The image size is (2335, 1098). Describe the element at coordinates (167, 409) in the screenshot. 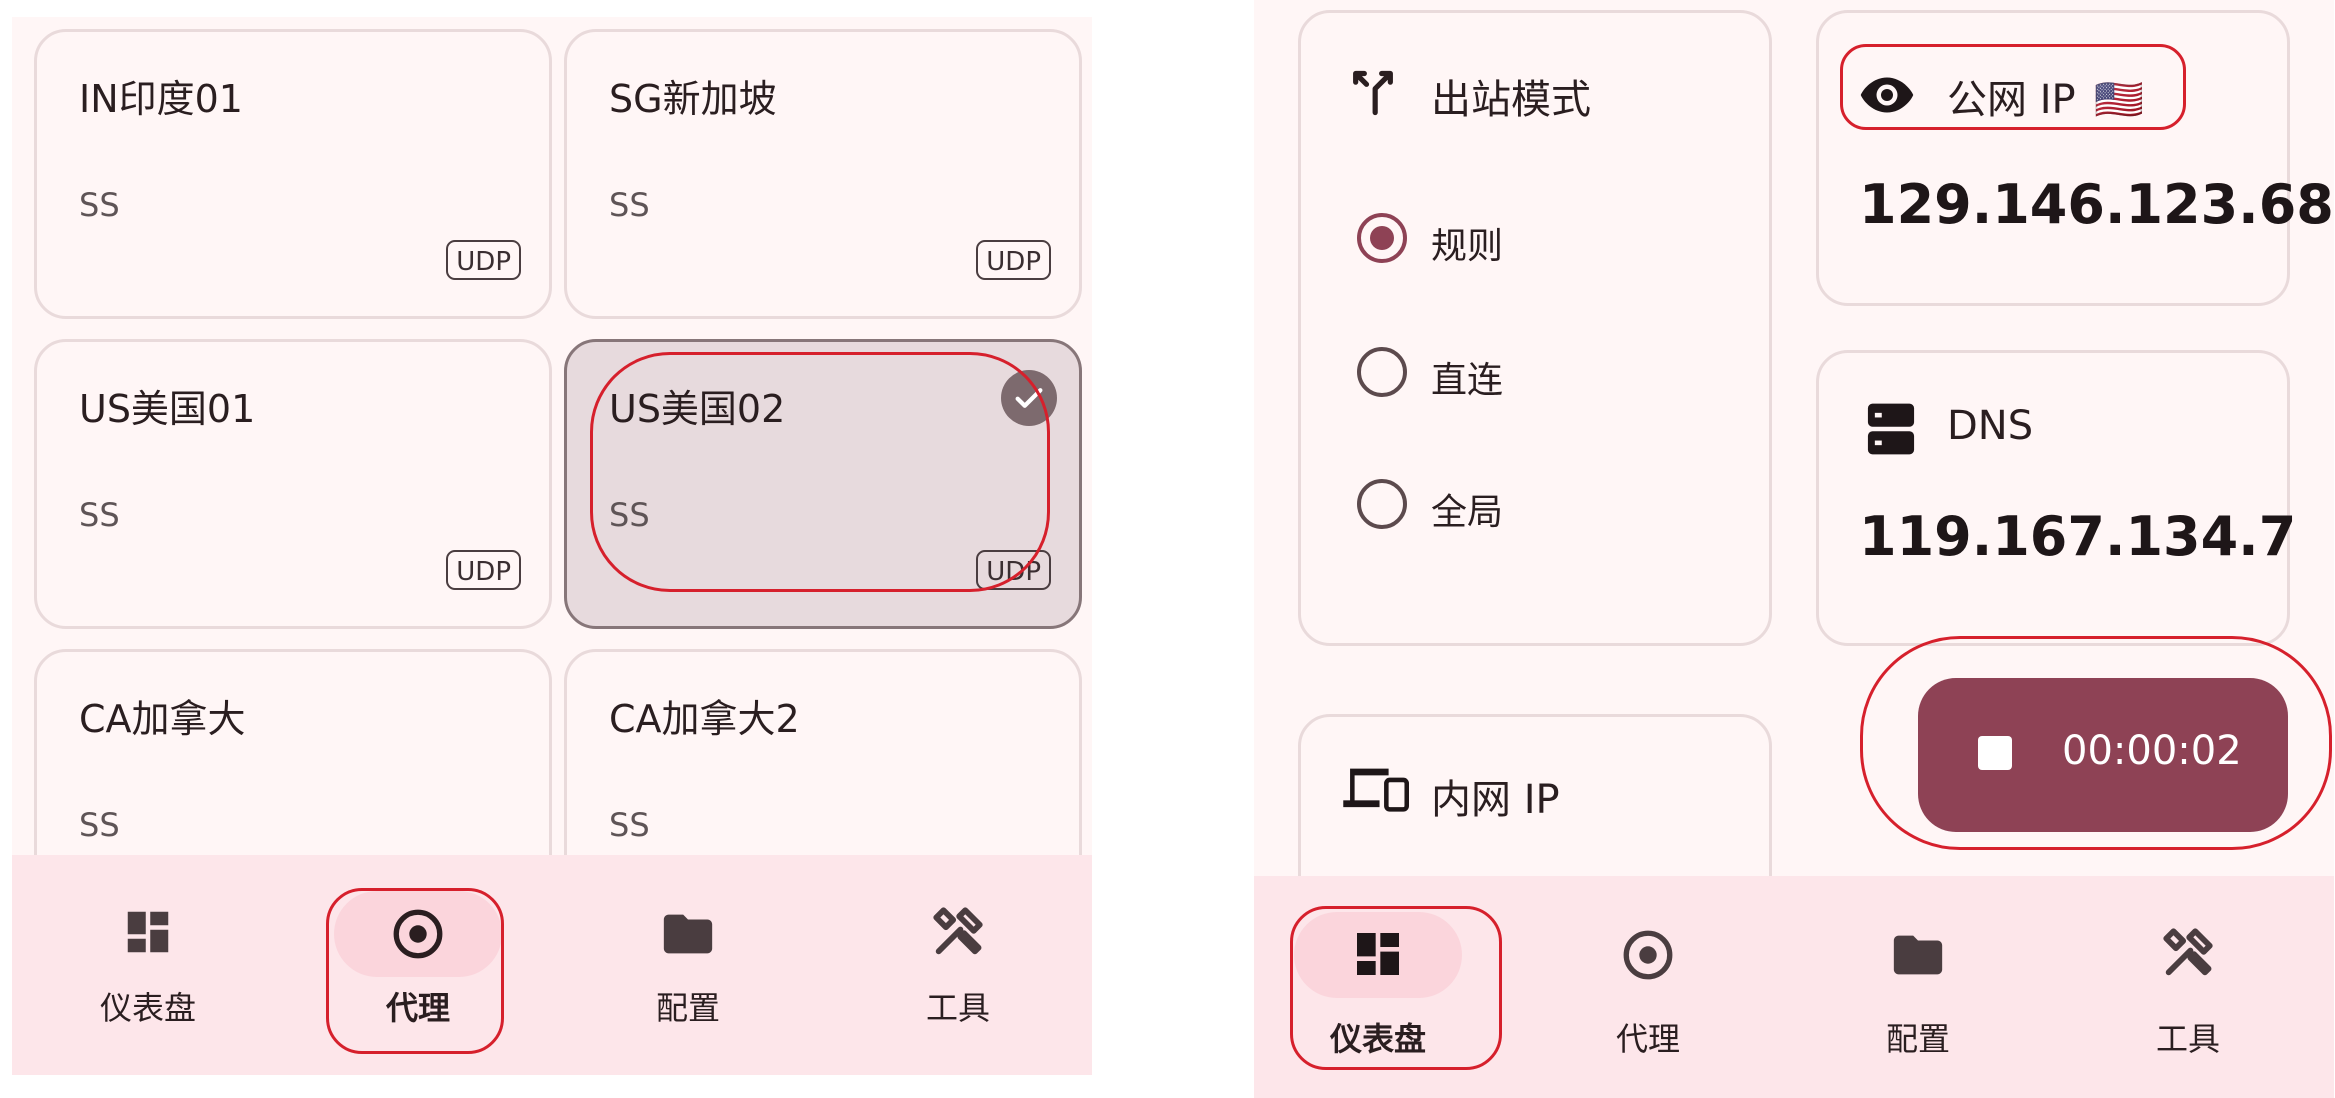

I see `proxy-name: US美国01` at that location.